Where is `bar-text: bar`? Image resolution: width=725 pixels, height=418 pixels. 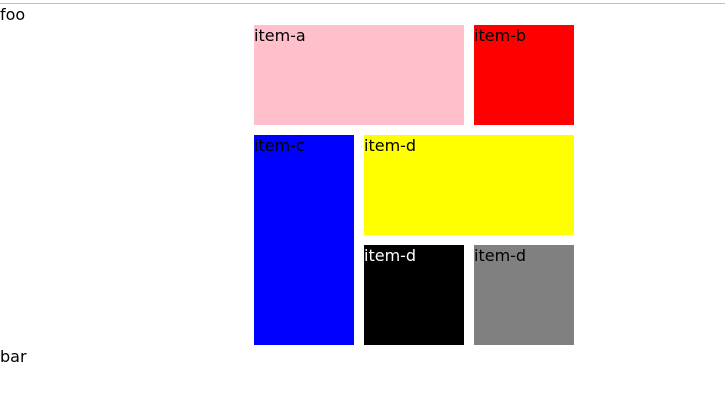
bar-text: bar is located at coordinates (13, 356).